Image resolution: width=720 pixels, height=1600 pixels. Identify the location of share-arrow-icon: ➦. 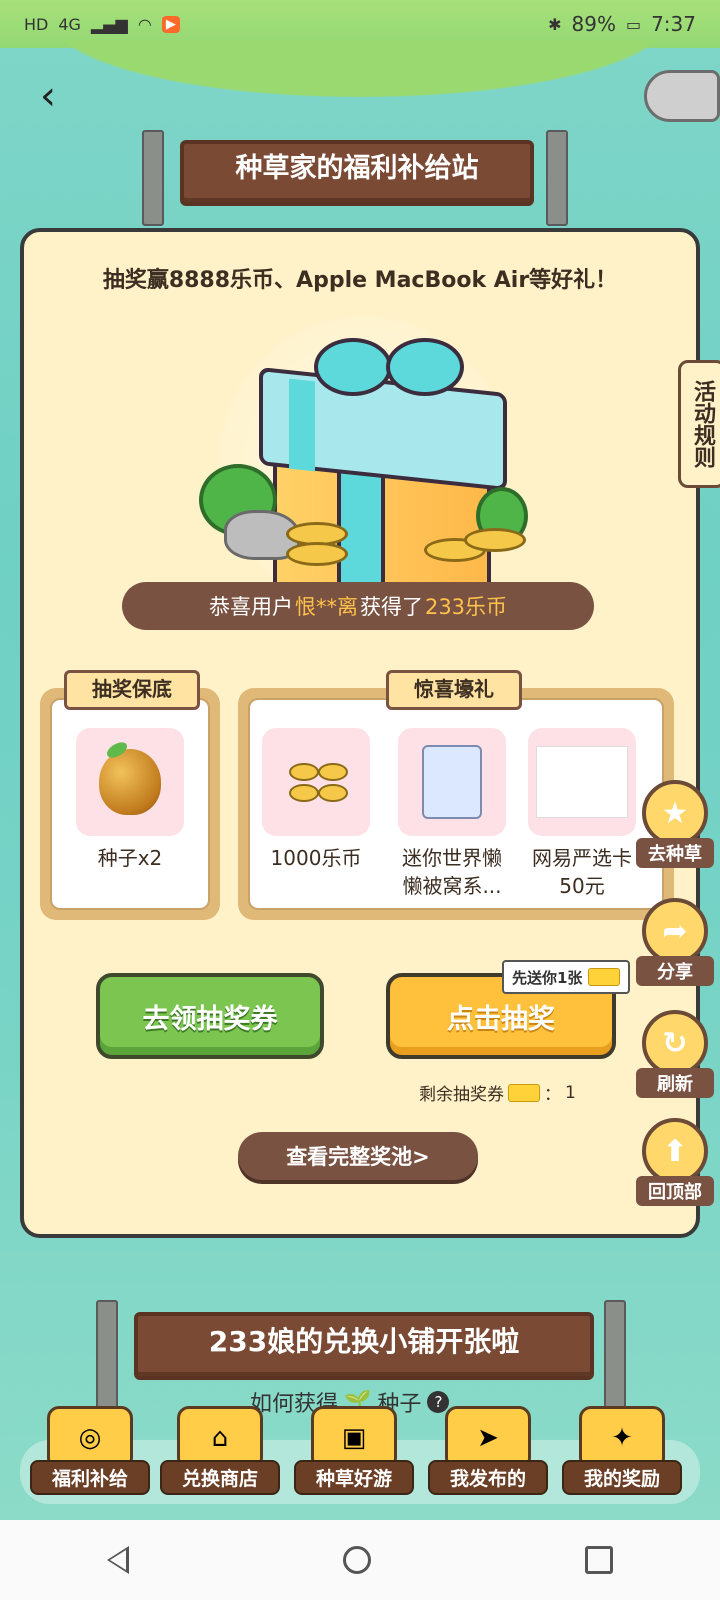
(675, 931).